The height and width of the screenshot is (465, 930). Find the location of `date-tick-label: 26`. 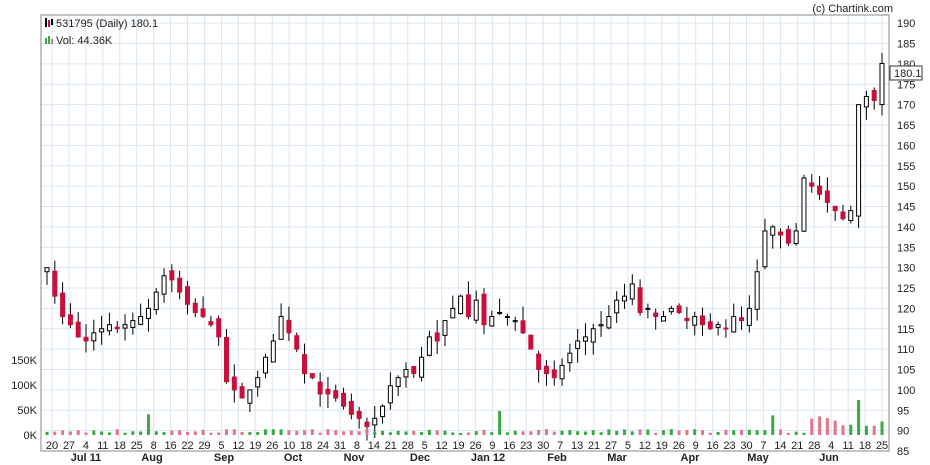

date-tick-label: 26 is located at coordinates (475, 446).